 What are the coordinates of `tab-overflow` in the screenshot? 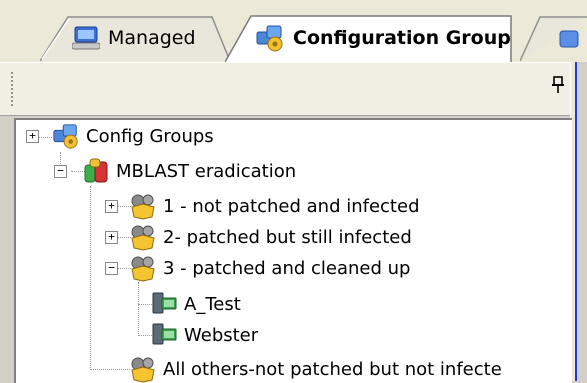 It's located at (553, 38).